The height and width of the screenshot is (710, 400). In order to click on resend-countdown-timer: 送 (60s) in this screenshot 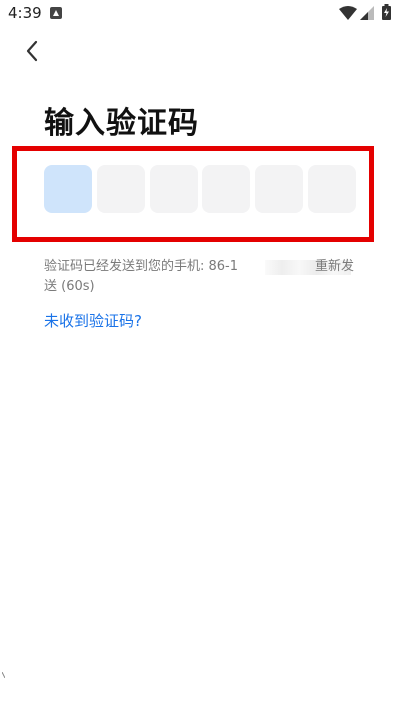, I will do `click(69, 286)`.